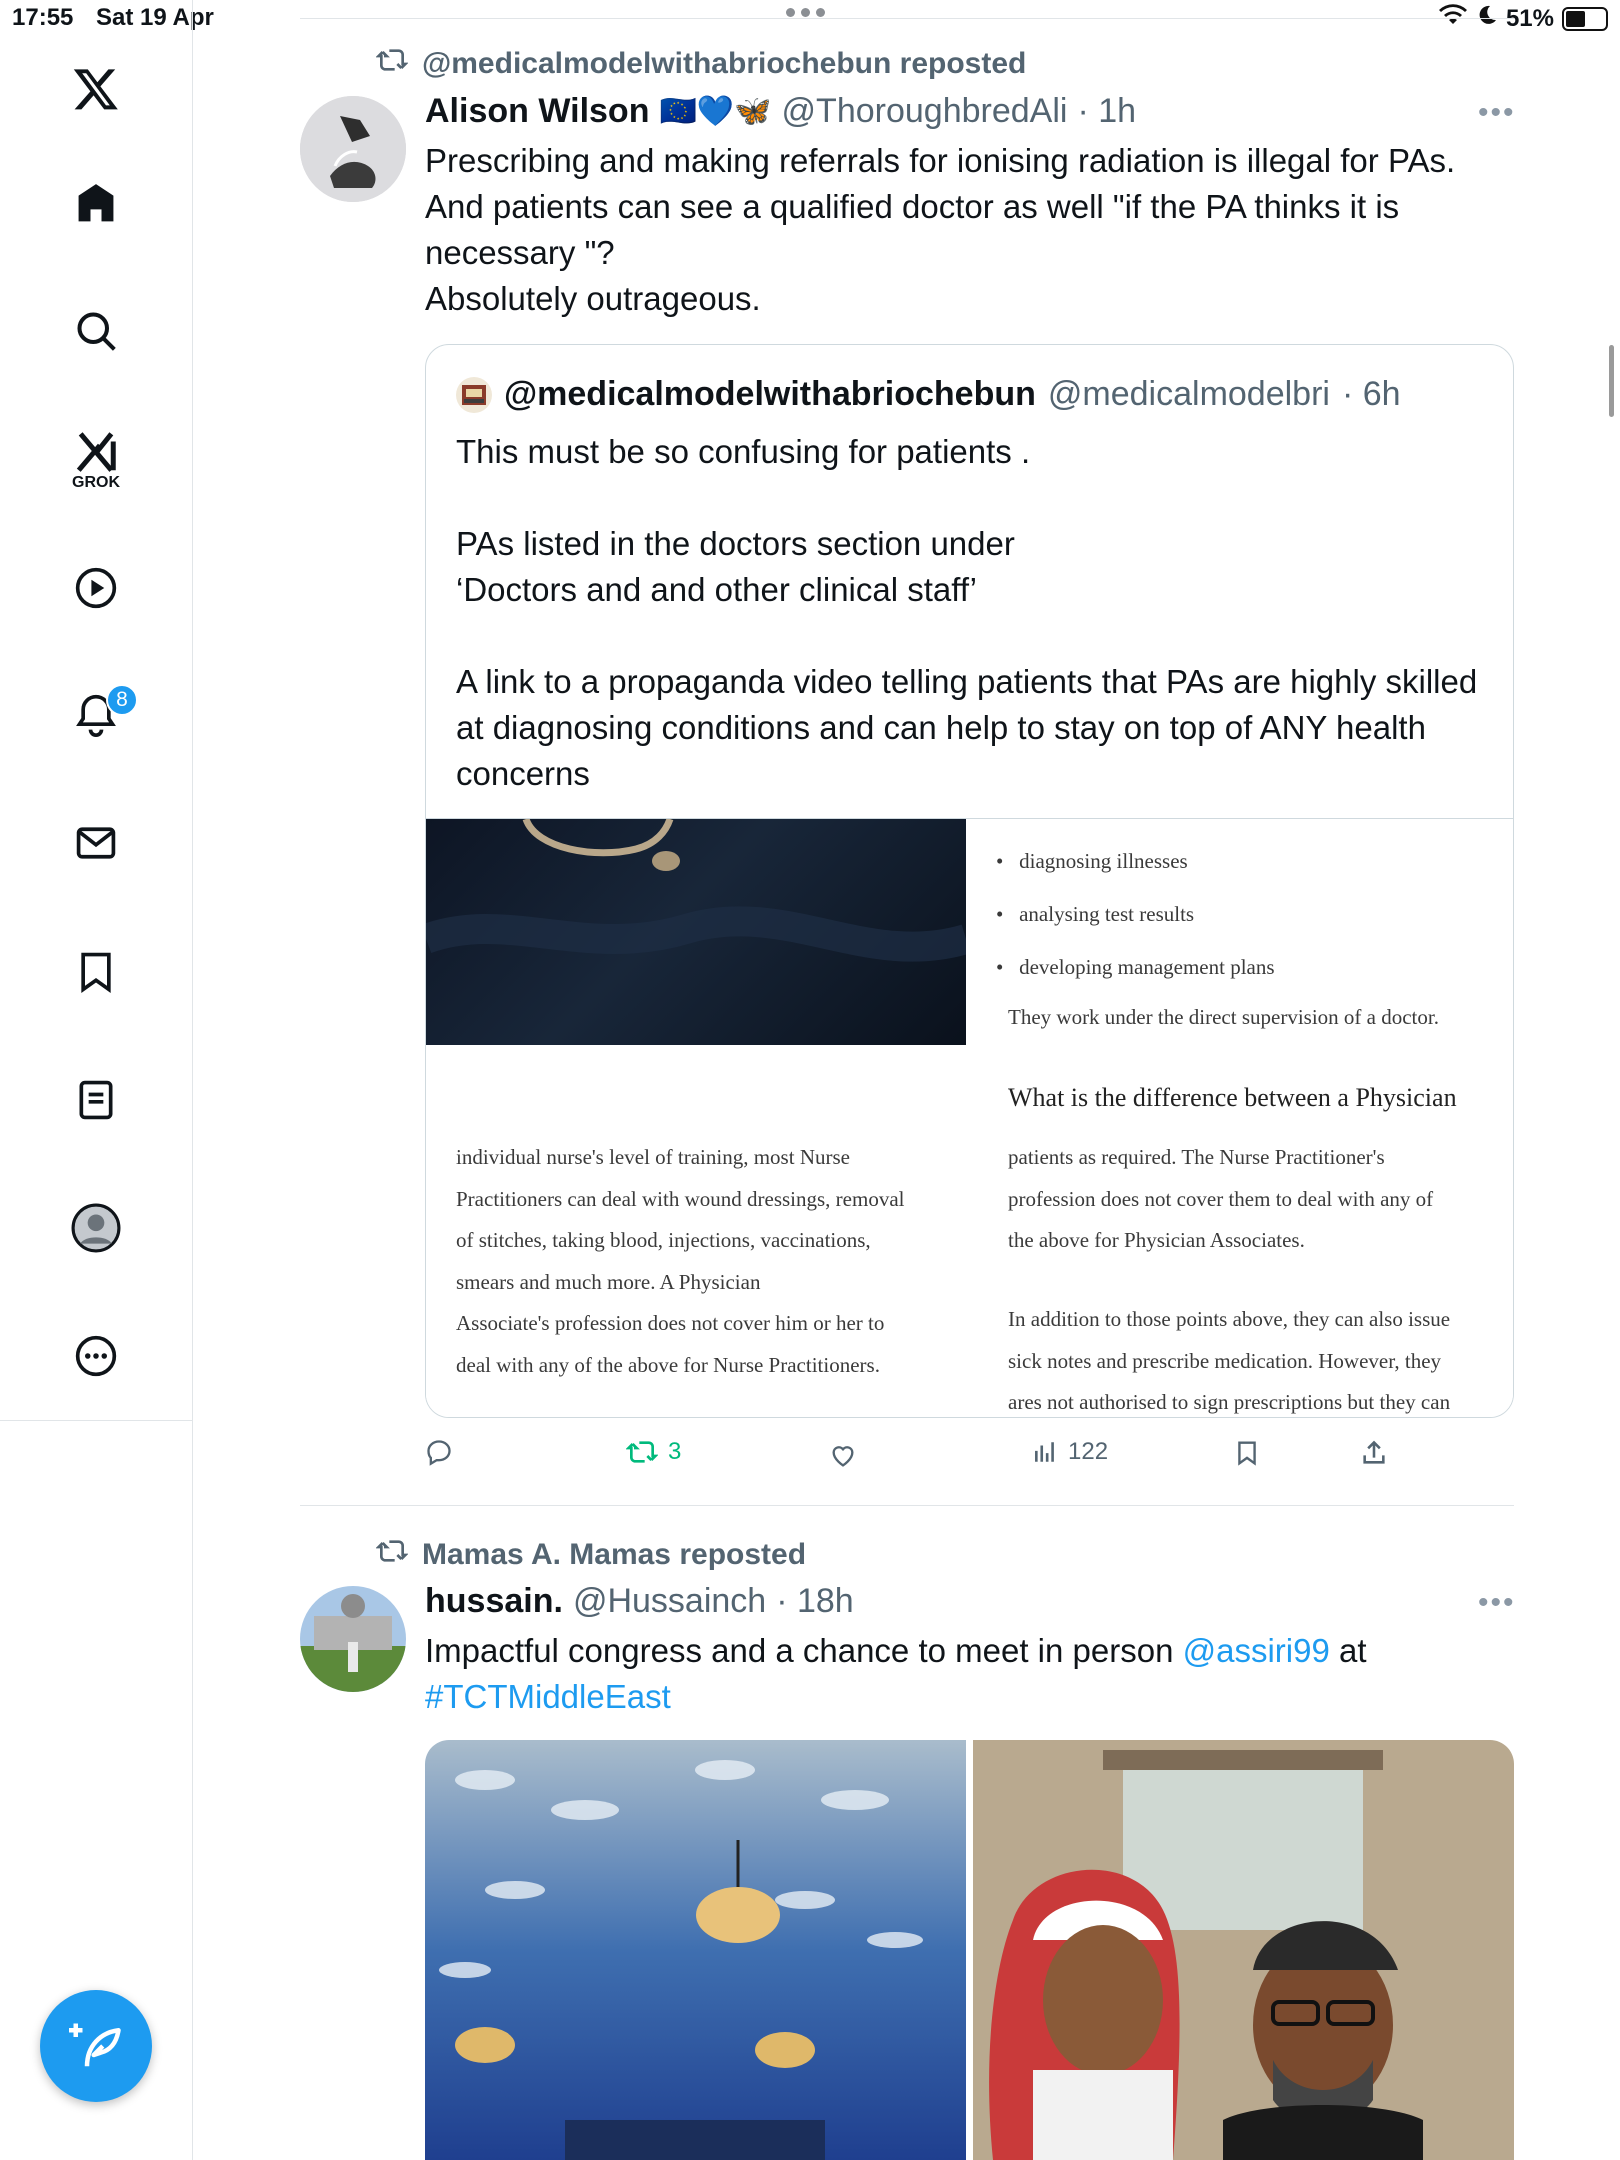 The height and width of the screenshot is (2160, 1620). I want to click on views-button: 122, so click(1070, 1452).